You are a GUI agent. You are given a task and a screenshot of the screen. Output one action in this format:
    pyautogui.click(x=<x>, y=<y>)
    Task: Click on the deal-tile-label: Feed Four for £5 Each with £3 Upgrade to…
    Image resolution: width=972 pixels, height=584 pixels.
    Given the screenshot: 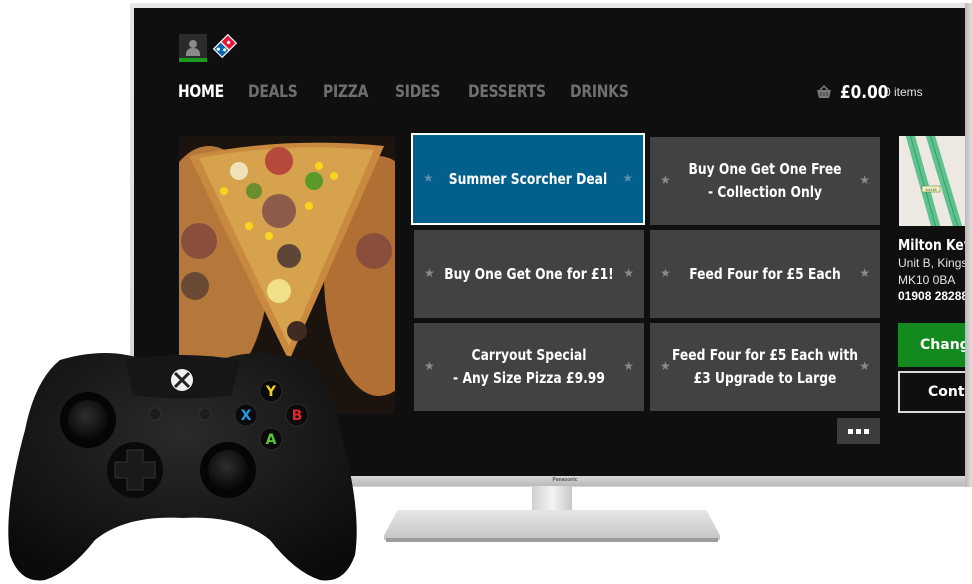 What is the action you would take?
    pyautogui.click(x=765, y=366)
    